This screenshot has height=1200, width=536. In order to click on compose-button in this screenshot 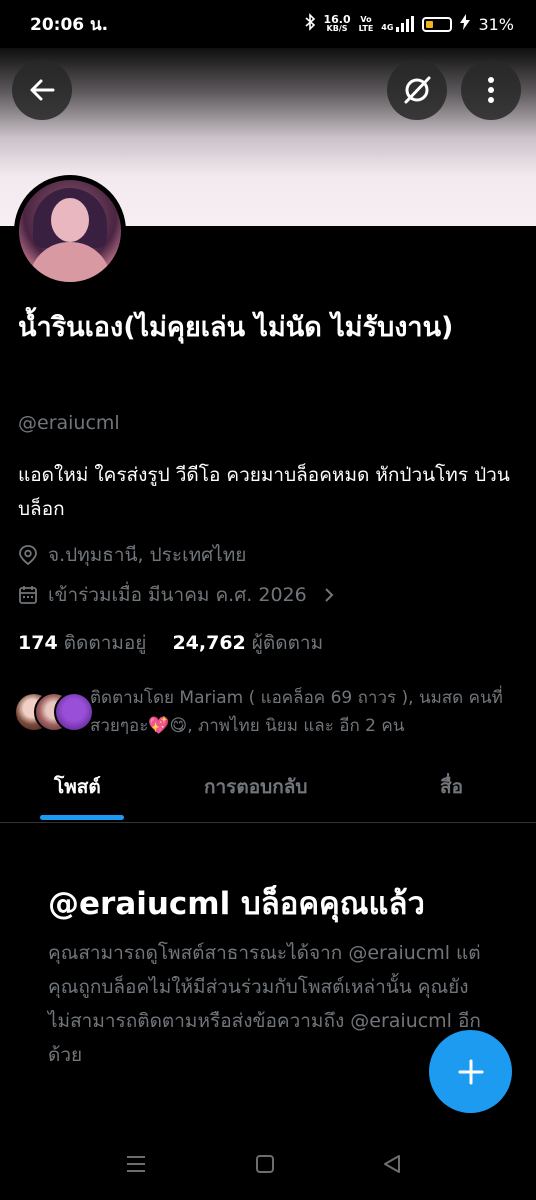, I will do `click(470, 1071)`.